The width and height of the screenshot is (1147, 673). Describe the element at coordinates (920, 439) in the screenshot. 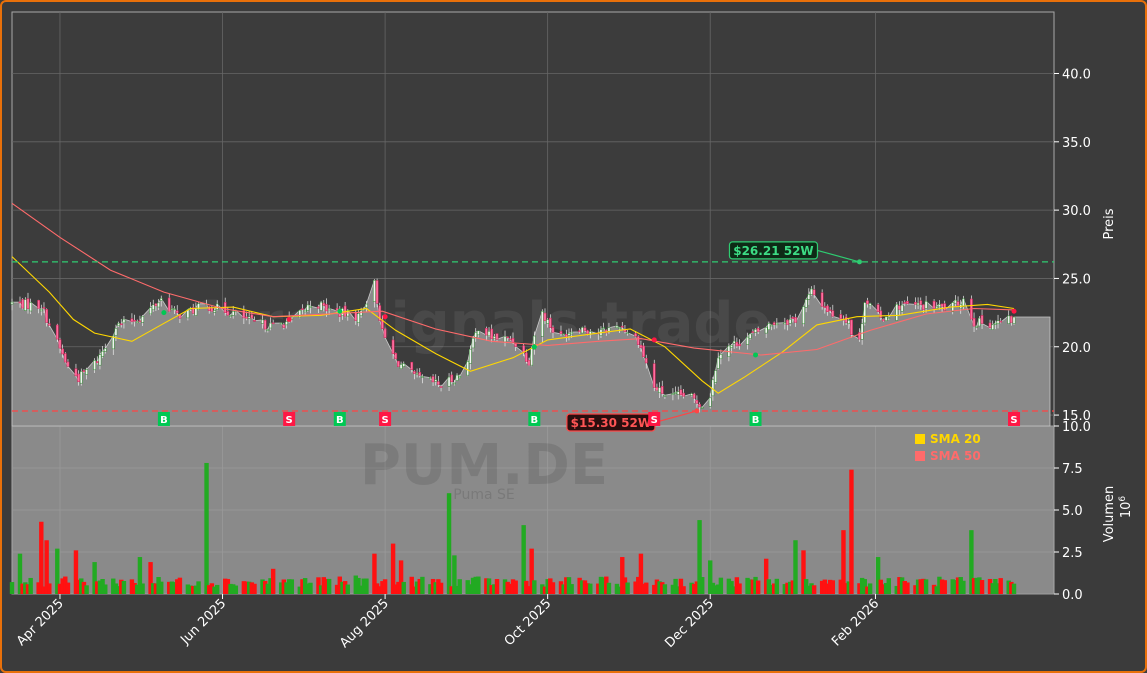

I see `legend-swatch-sma20` at that location.